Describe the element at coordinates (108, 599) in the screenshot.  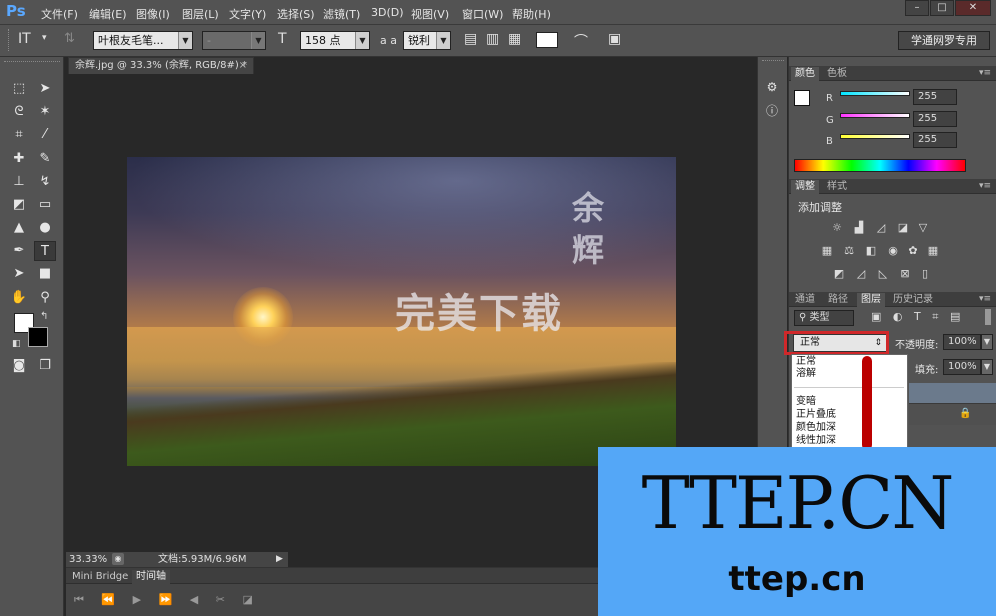
I see `prev-frame-icon: ⏪` at that location.